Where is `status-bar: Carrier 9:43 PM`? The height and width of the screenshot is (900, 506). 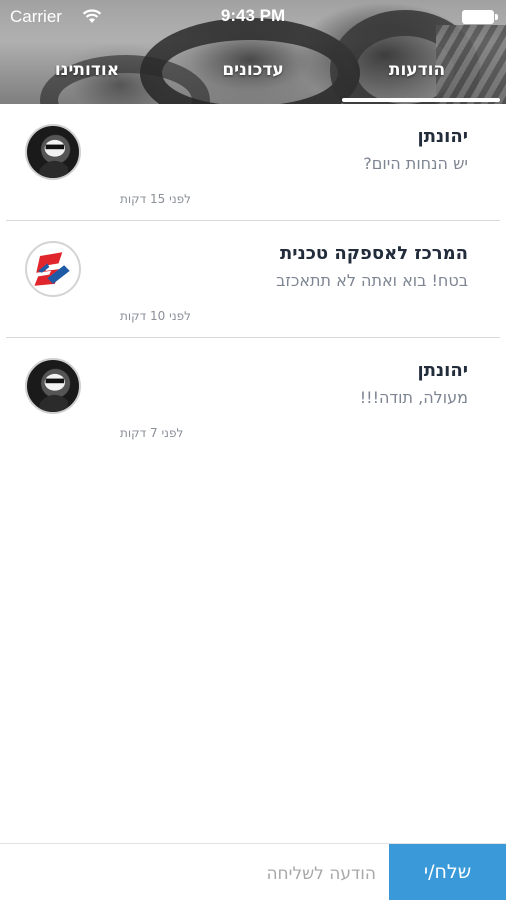
status-bar: Carrier 9:43 PM is located at coordinates (253, 17).